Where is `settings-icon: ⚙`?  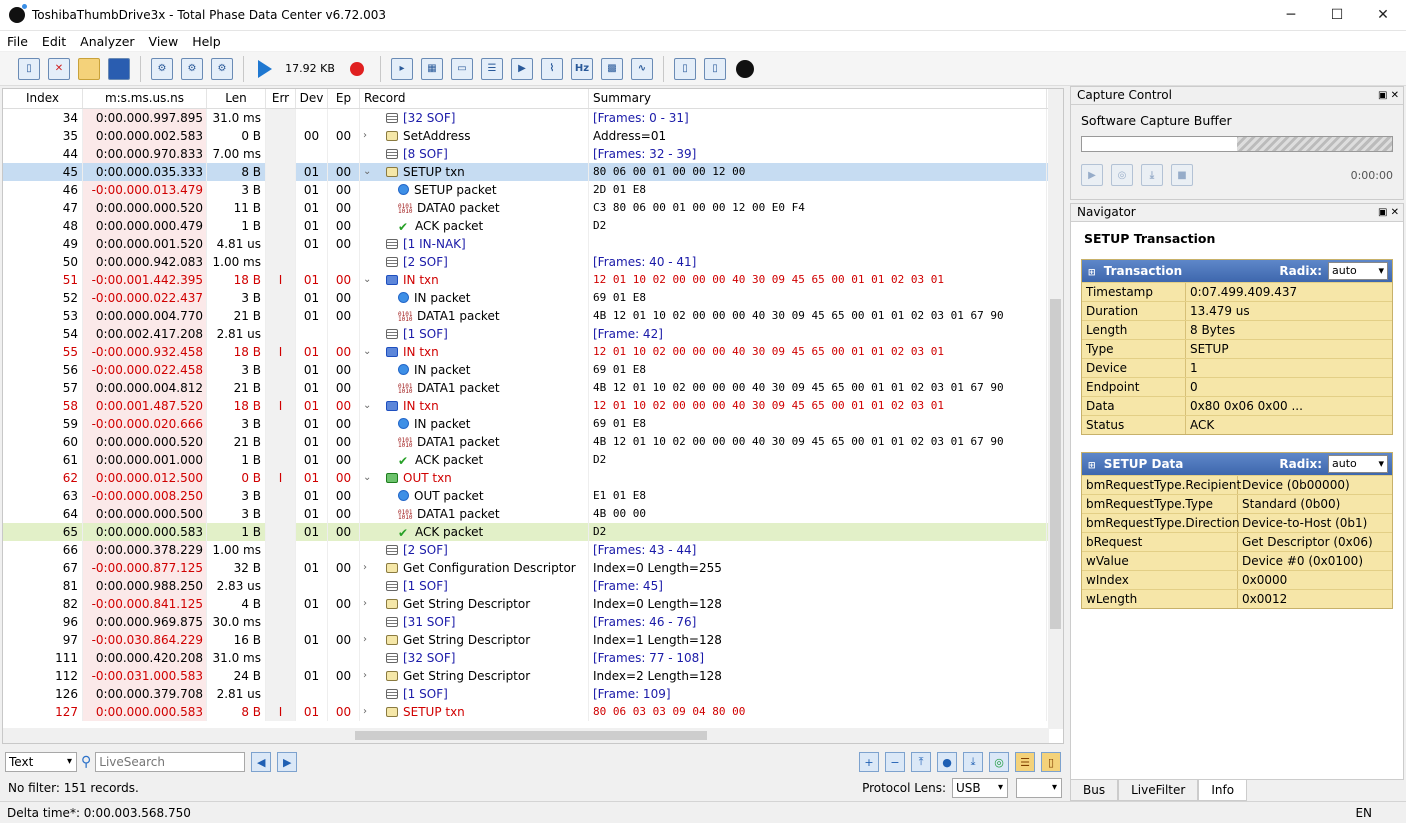 settings-icon: ⚙ is located at coordinates (192, 68).